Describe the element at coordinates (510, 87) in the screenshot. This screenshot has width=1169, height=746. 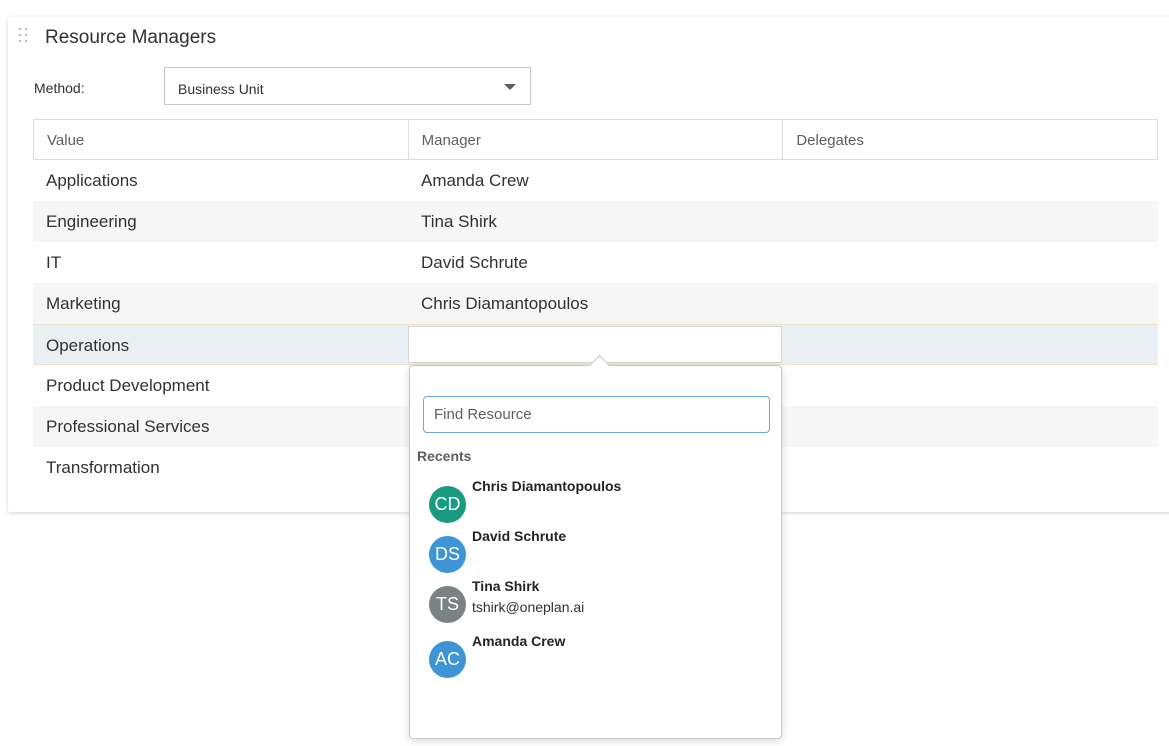
I see `chevron-down-icon` at that location.